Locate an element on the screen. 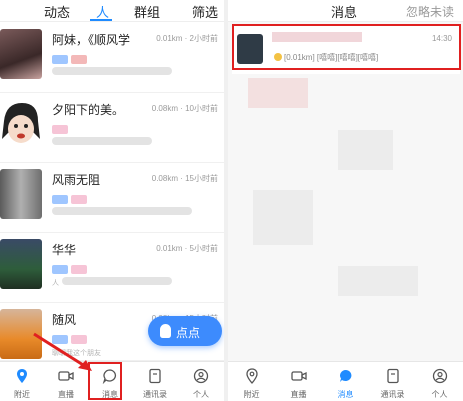 The height and width of the screenshot is (401, 463). messages-header: 消息 忽略未读 is located at coordinates (345, 11).